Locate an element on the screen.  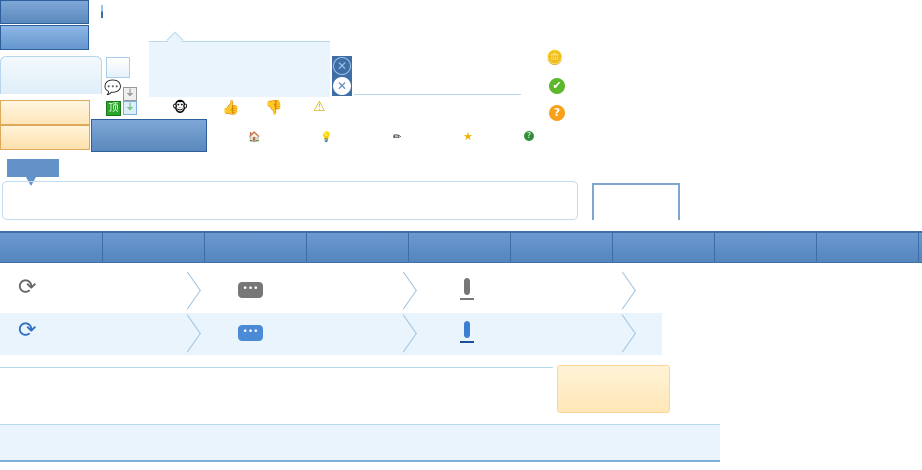
cursor-bar is located at coordinates (102, 11).